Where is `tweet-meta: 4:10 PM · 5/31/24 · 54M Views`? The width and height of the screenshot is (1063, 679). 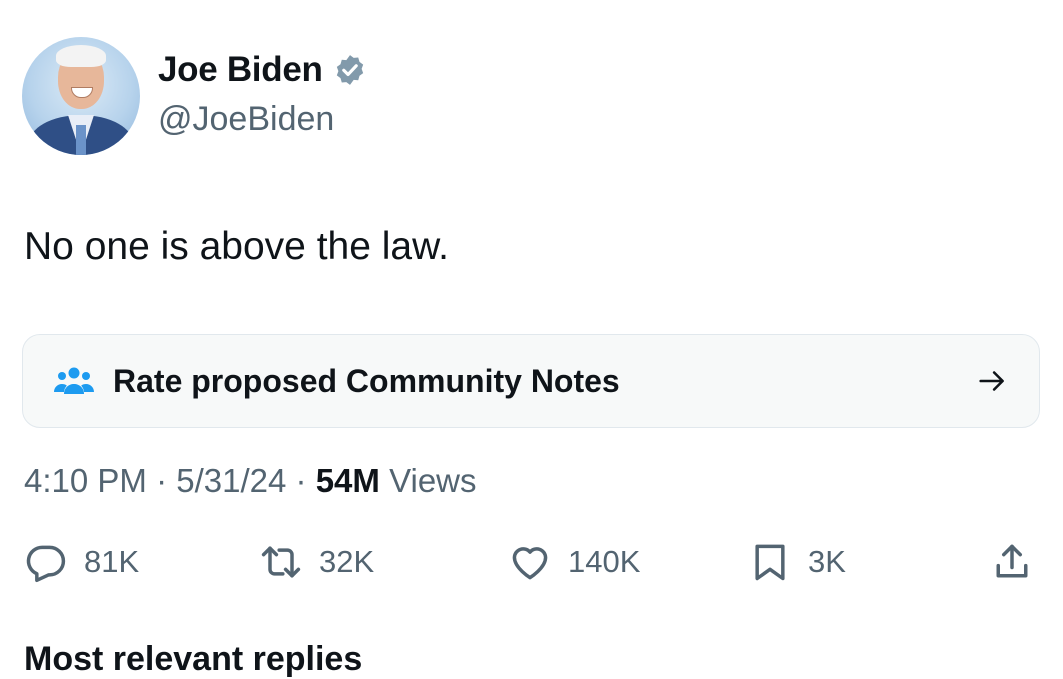 tweet-meta: 4:10 PM · 5/31/24 · 54M Views is located at coordinates (250, 481).